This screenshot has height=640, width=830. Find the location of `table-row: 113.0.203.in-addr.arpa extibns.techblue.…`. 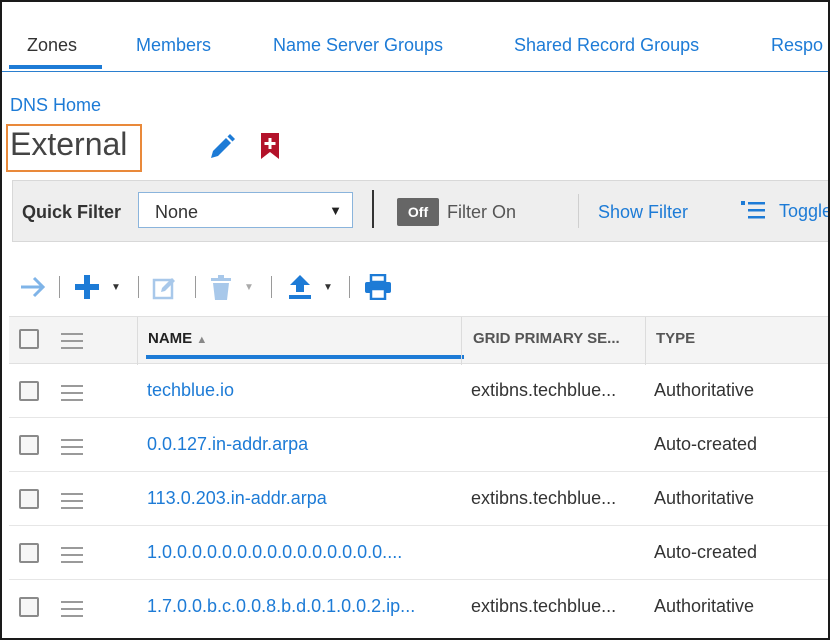

table-row: 113.0.203.in-addr.arpa extibns.techblue.… is located at coordinates (418, 499).